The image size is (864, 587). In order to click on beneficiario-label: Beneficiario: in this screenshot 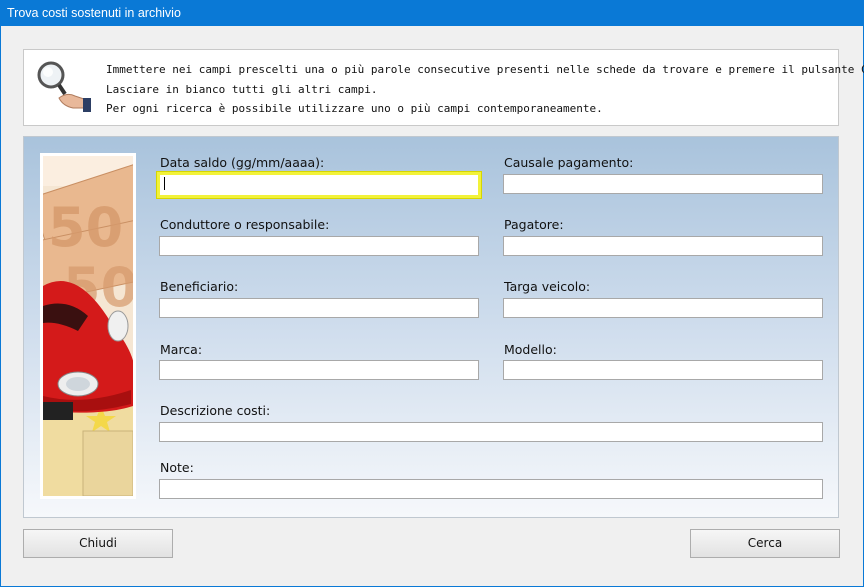, I will do `click(199, 286)`.